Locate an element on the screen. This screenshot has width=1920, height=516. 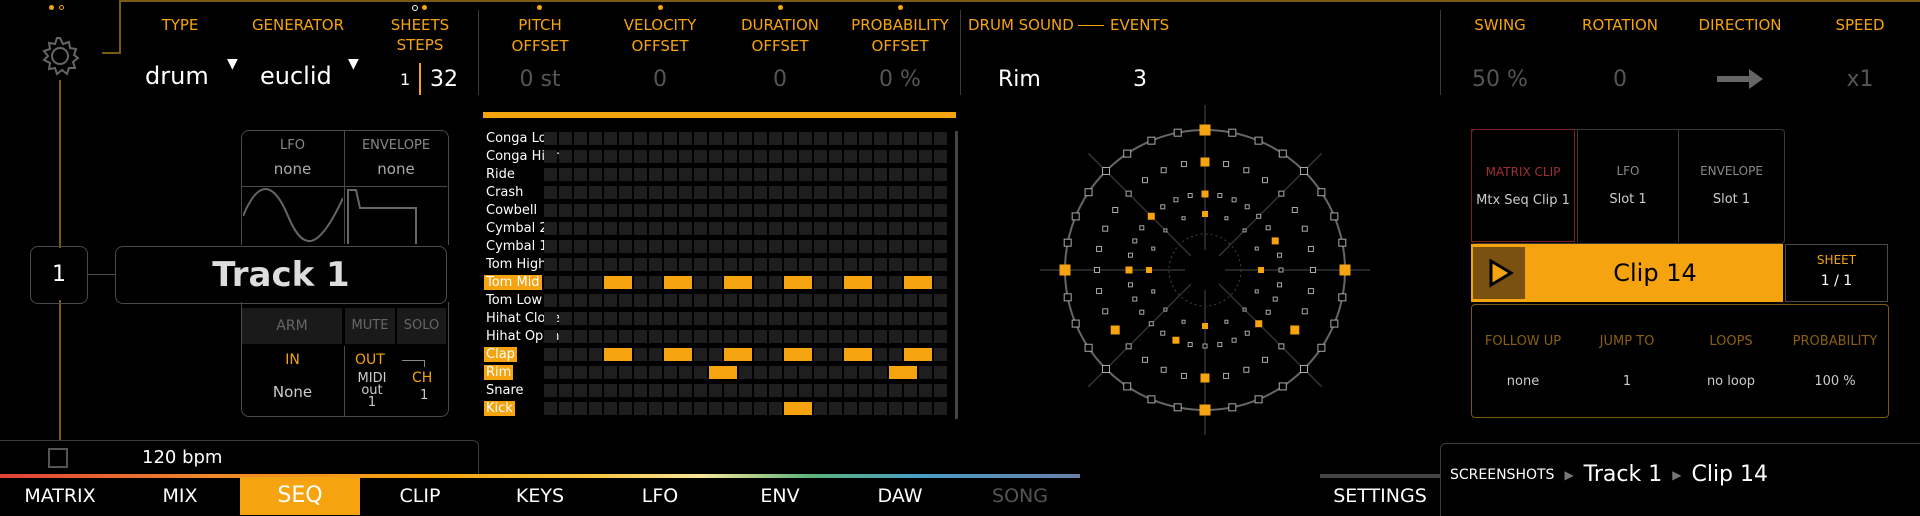
breadcrumb-track: Track 1 is located at coordinates (1623, 474).